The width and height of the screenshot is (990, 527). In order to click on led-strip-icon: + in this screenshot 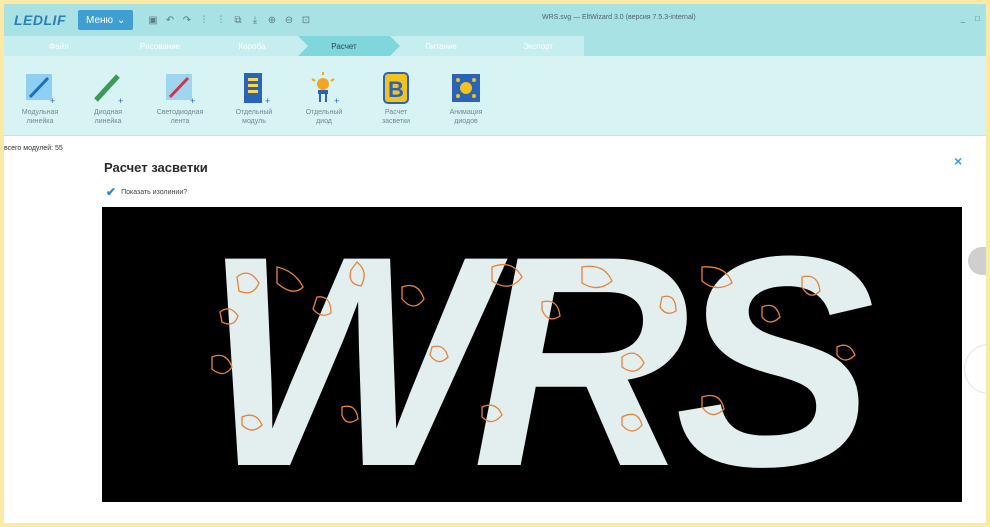, I will do `click(180, 88)`.